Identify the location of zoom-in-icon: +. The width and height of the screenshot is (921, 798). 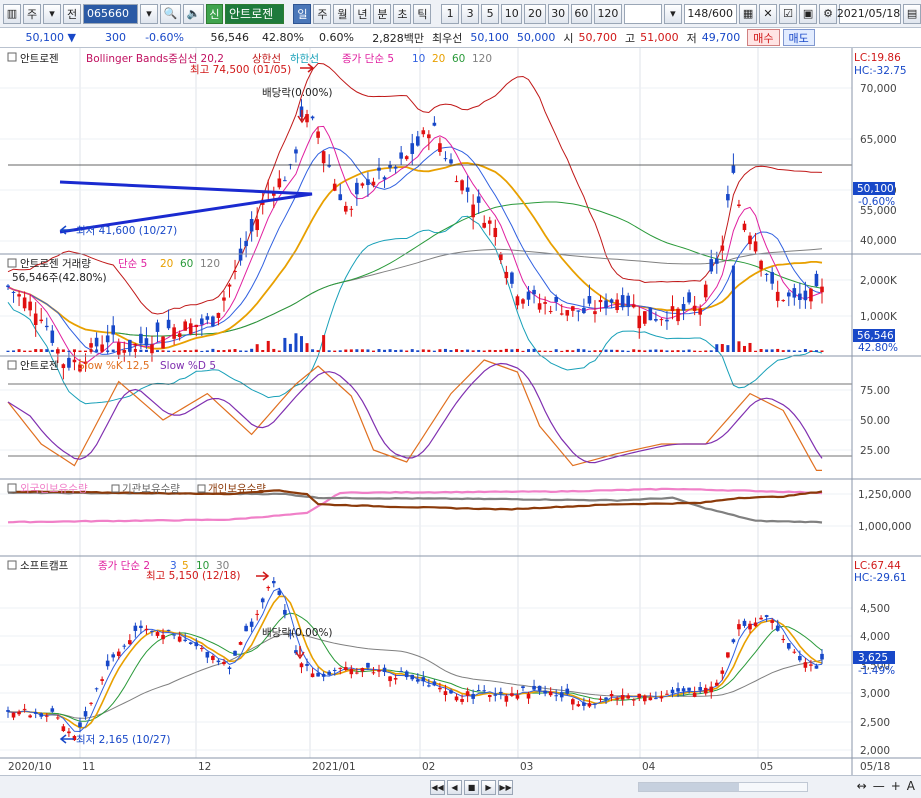
(896, 786).